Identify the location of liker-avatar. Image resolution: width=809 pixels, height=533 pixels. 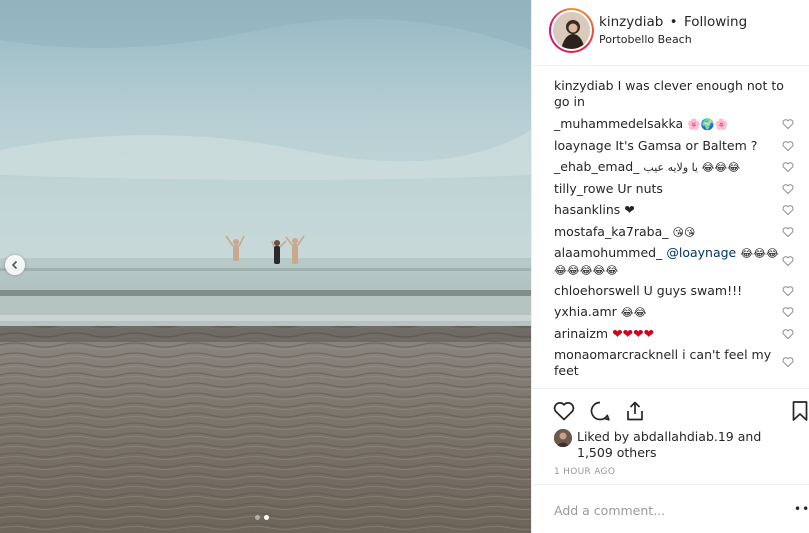
(563, 438).